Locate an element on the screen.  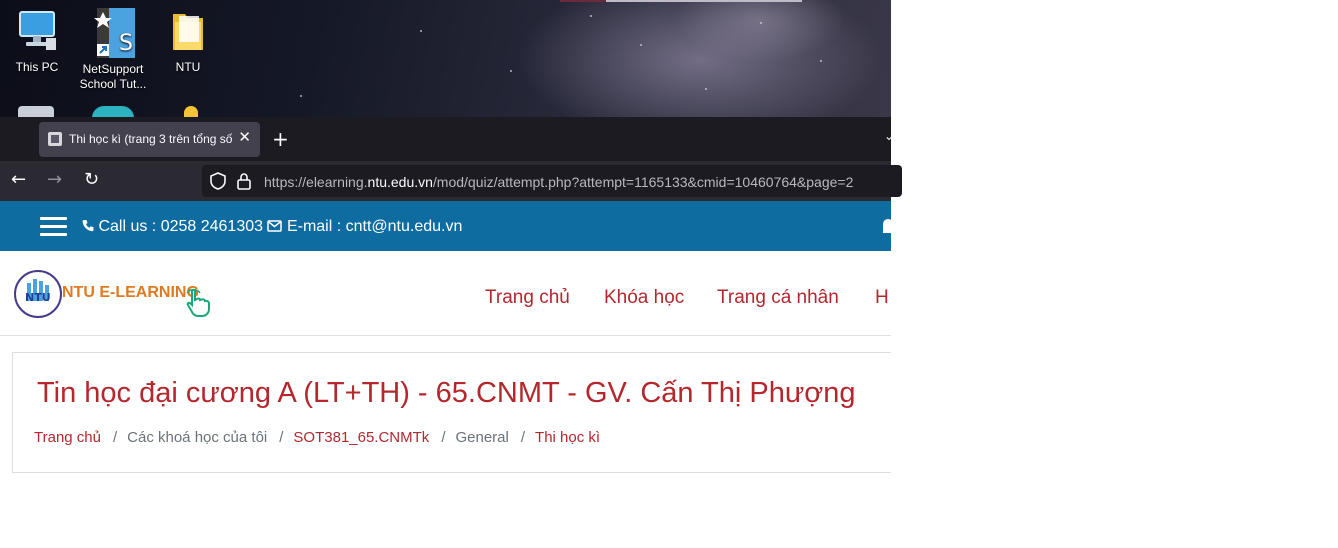
desktop-icon-ntu-folder: NTU is located at coordinates (188, 41).